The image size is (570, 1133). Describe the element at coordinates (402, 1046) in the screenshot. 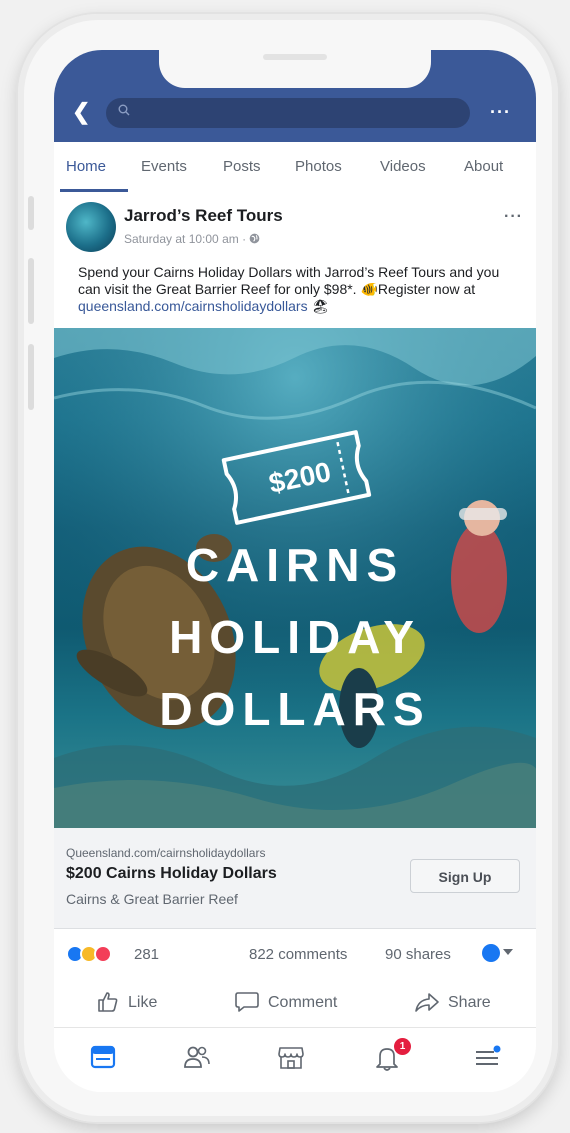

I see `notification-badge: 1` at that location.